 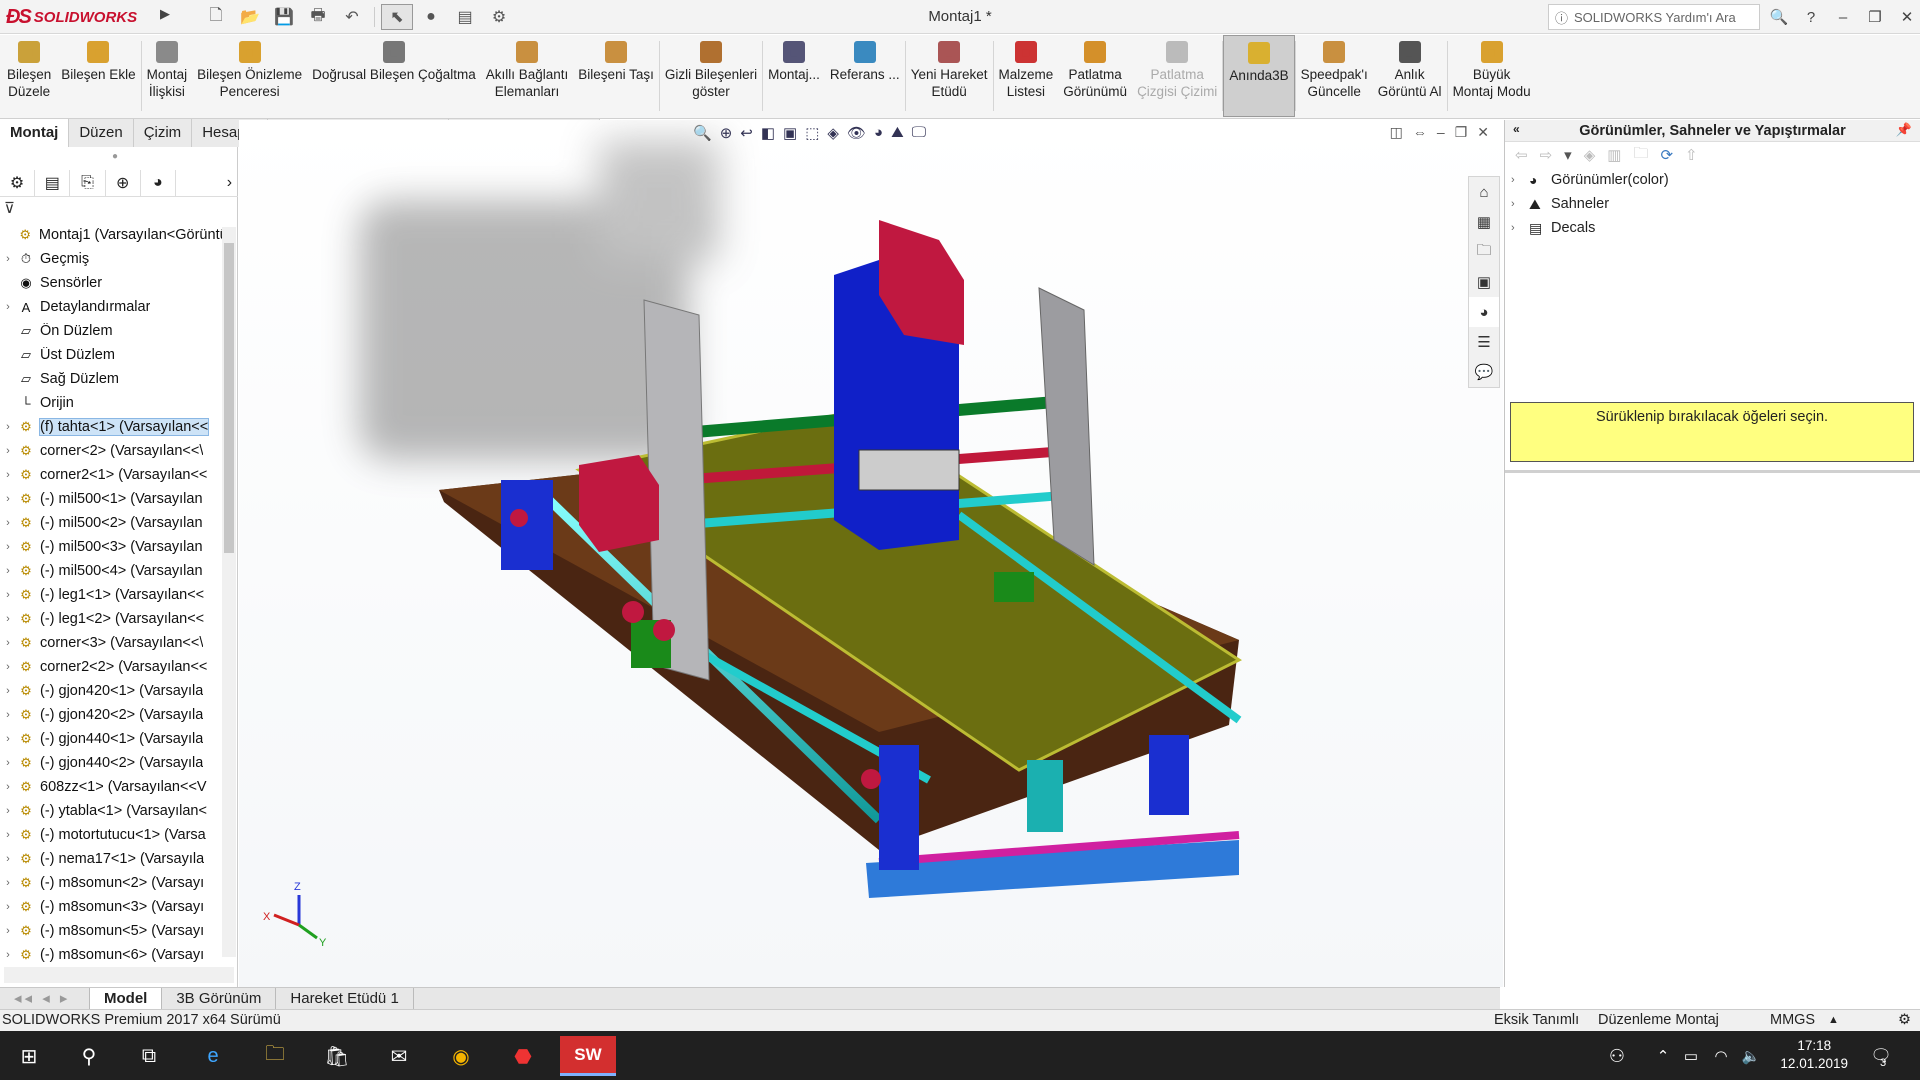 I want to click on configuration-tab-icon: ⎘, so click(x=88, y=182).